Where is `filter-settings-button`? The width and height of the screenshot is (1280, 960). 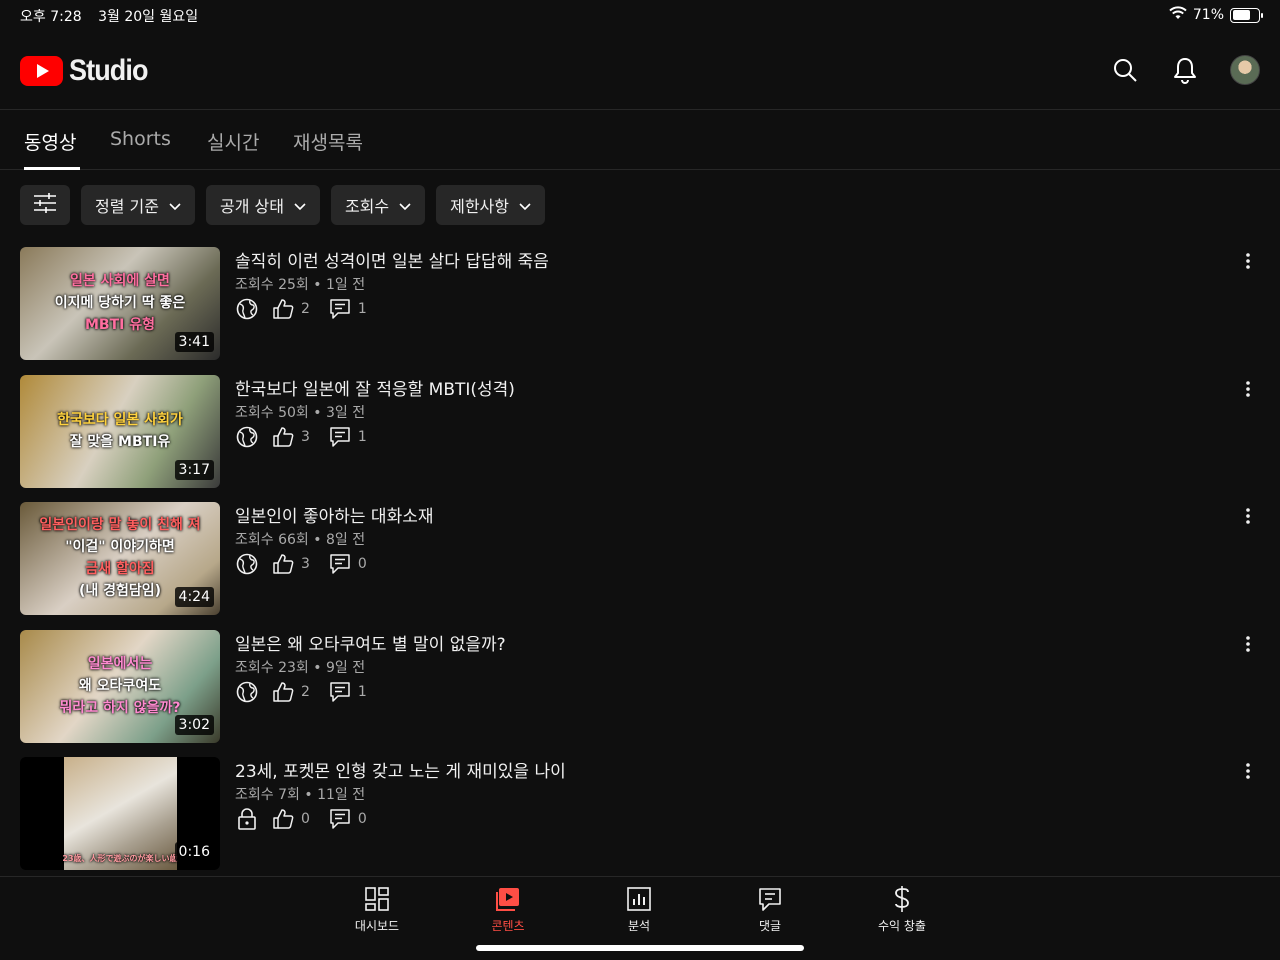
filter-settings-button is located at coordinates (45, 205).